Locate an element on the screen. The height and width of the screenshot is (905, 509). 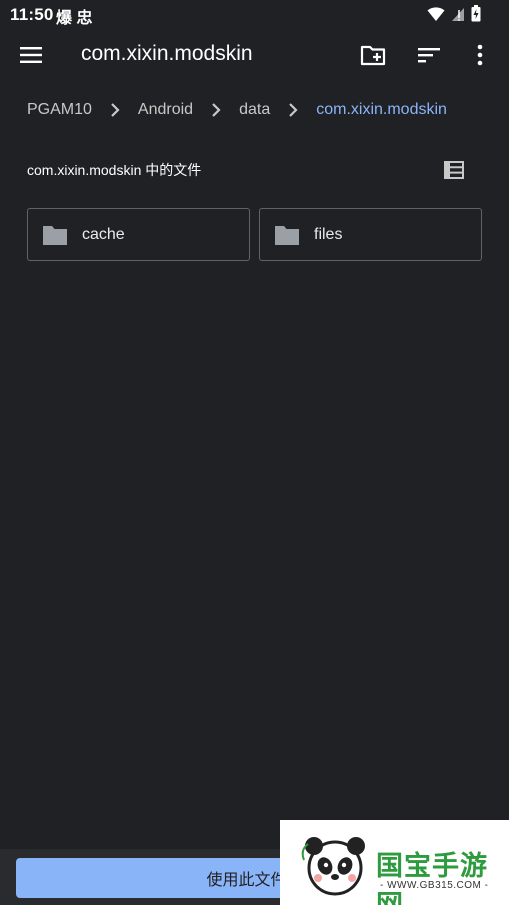
notification-icons: 爆 忠 is located at coordinates (74, 18).